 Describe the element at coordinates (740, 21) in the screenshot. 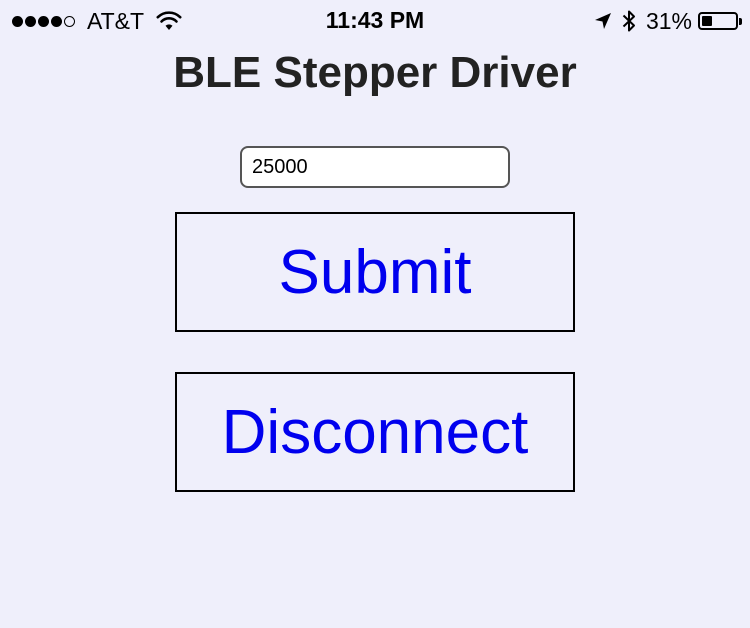

I see `battery-tip` at that location.